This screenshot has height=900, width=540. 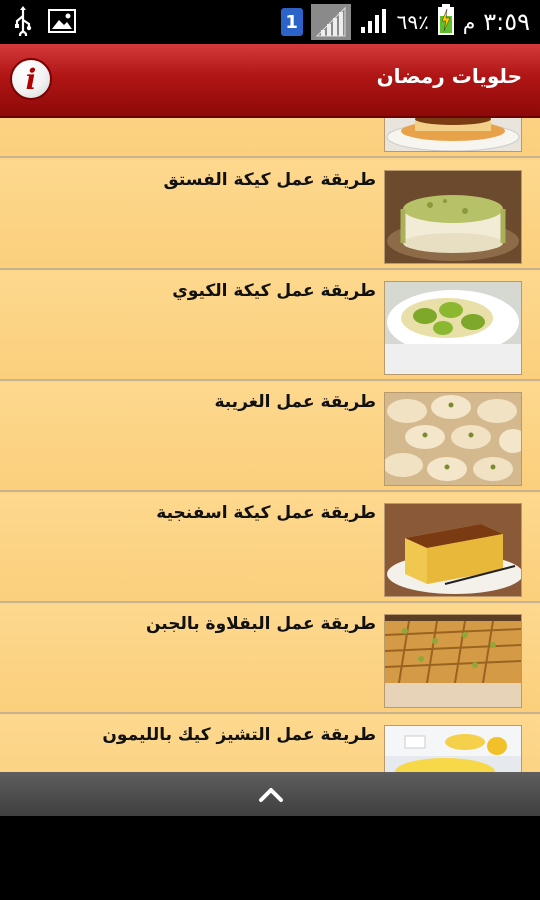 I want to click on chevron-up-icon, so click(x=271, y=796).